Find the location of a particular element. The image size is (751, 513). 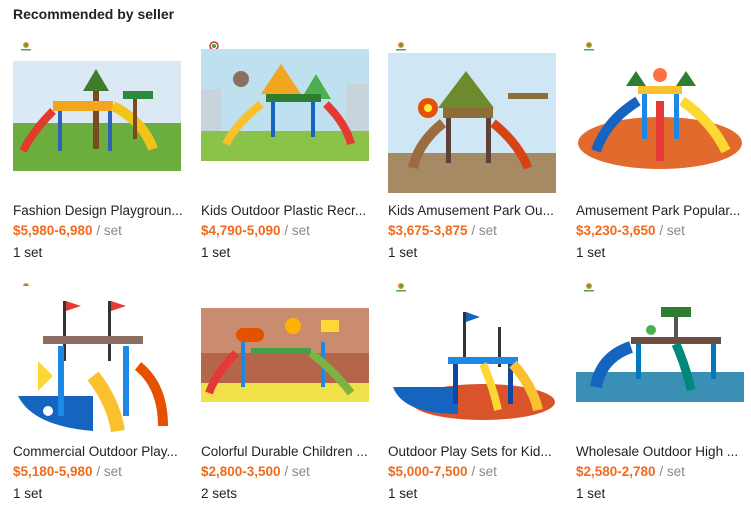

price-line: $2,800-3,500 / set is located at coordinates (255, 471).